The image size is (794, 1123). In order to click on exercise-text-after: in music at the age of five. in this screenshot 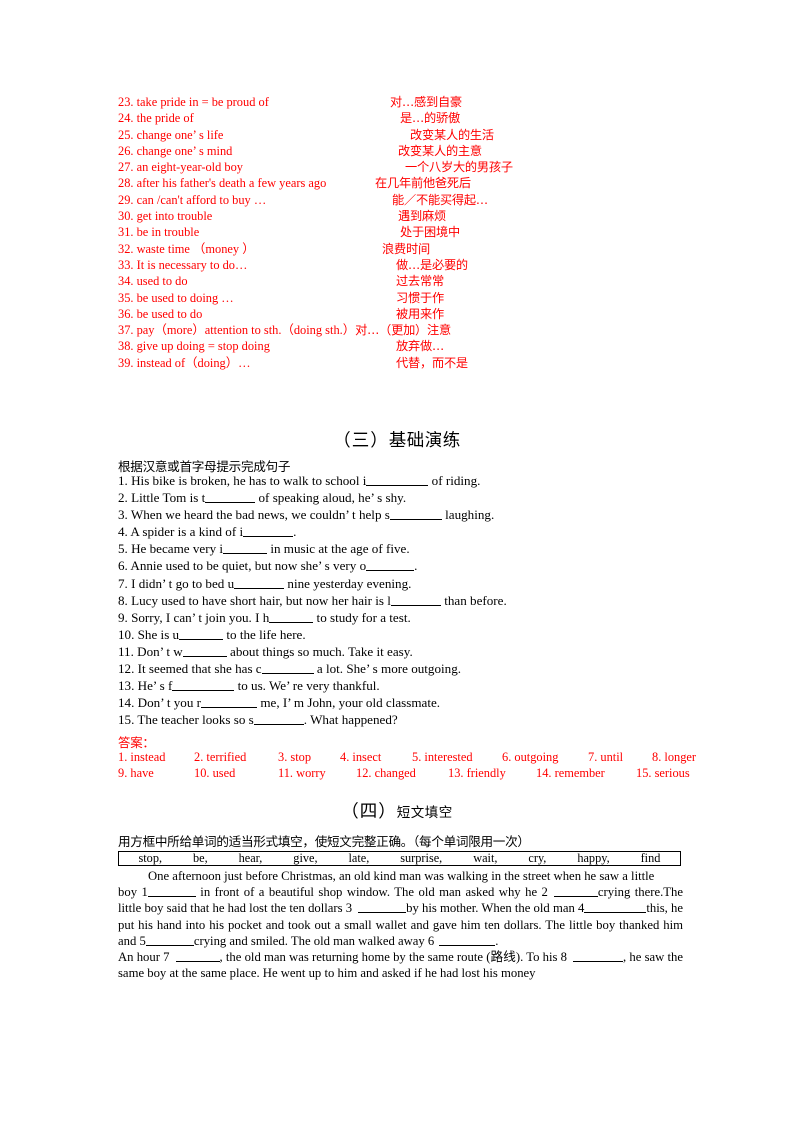, I will do `click(338, 549)`.